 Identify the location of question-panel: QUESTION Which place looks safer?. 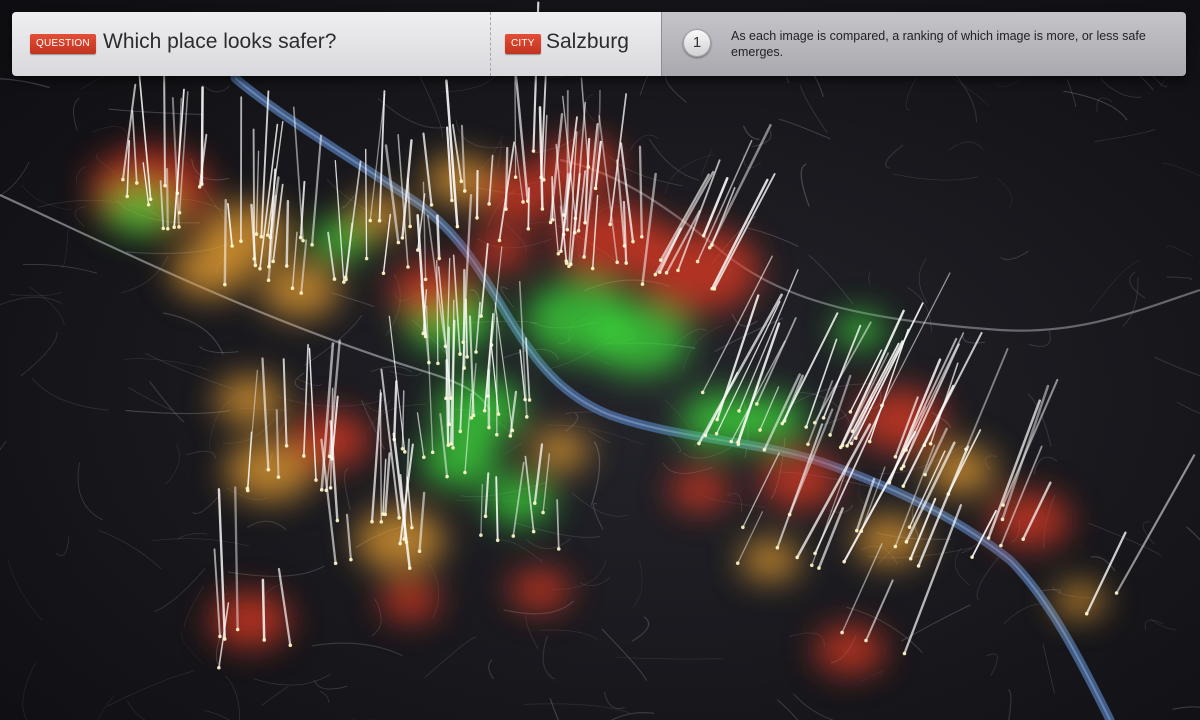
(251, 44).